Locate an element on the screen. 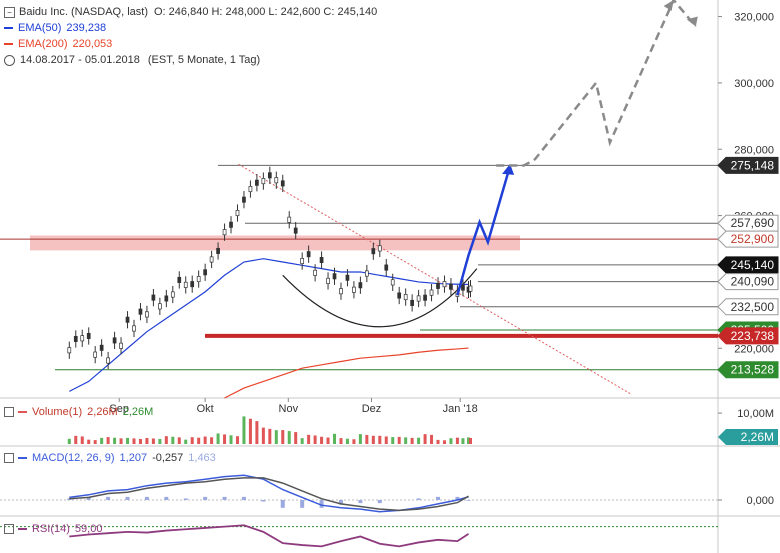  instrument-title: Baidu Inc. (NASDAQ, last) is located at coordinates (83, 12).